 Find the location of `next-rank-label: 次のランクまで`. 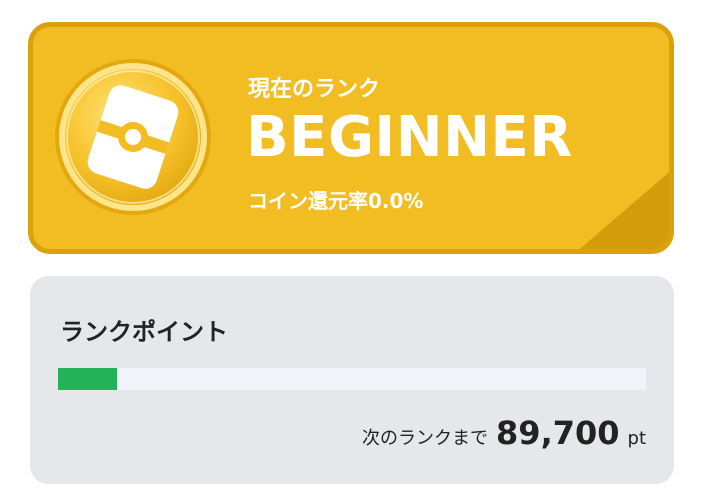

next-rank-label: 次のランクまで is located at coordinates (425, 438).